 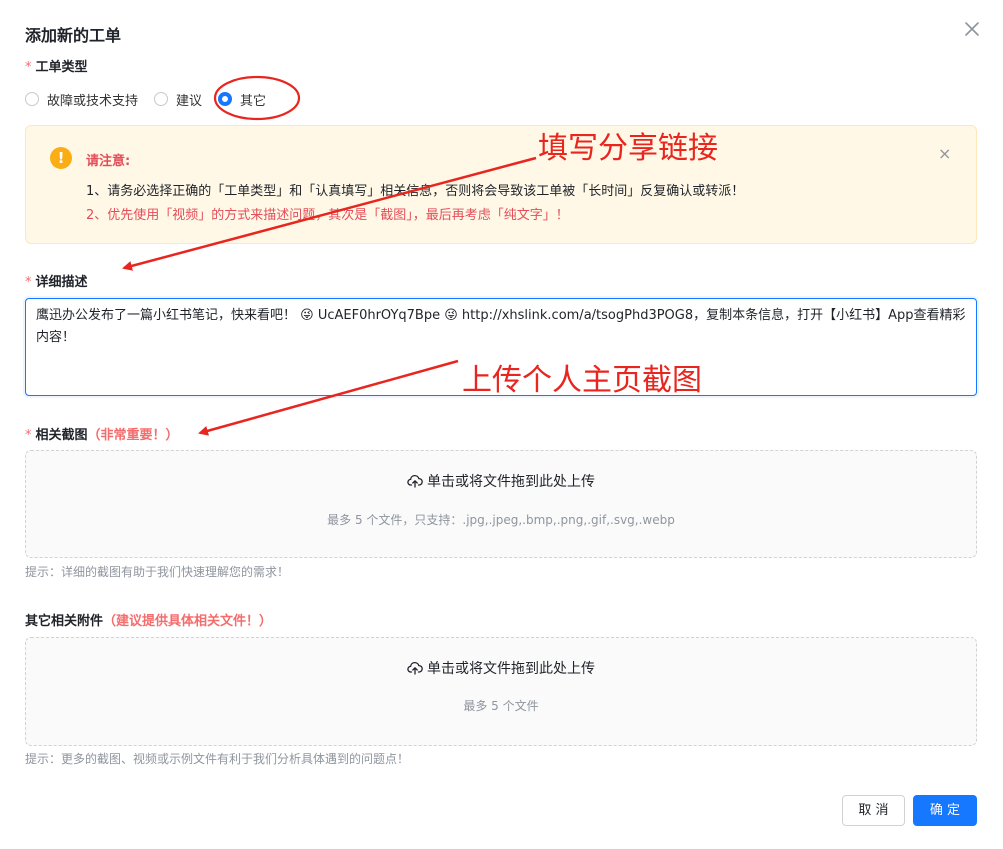 What do you see at coordinates (225, 99) in the screenshot?
I see `radio-circle-checked` at bounding box center [225, 99].